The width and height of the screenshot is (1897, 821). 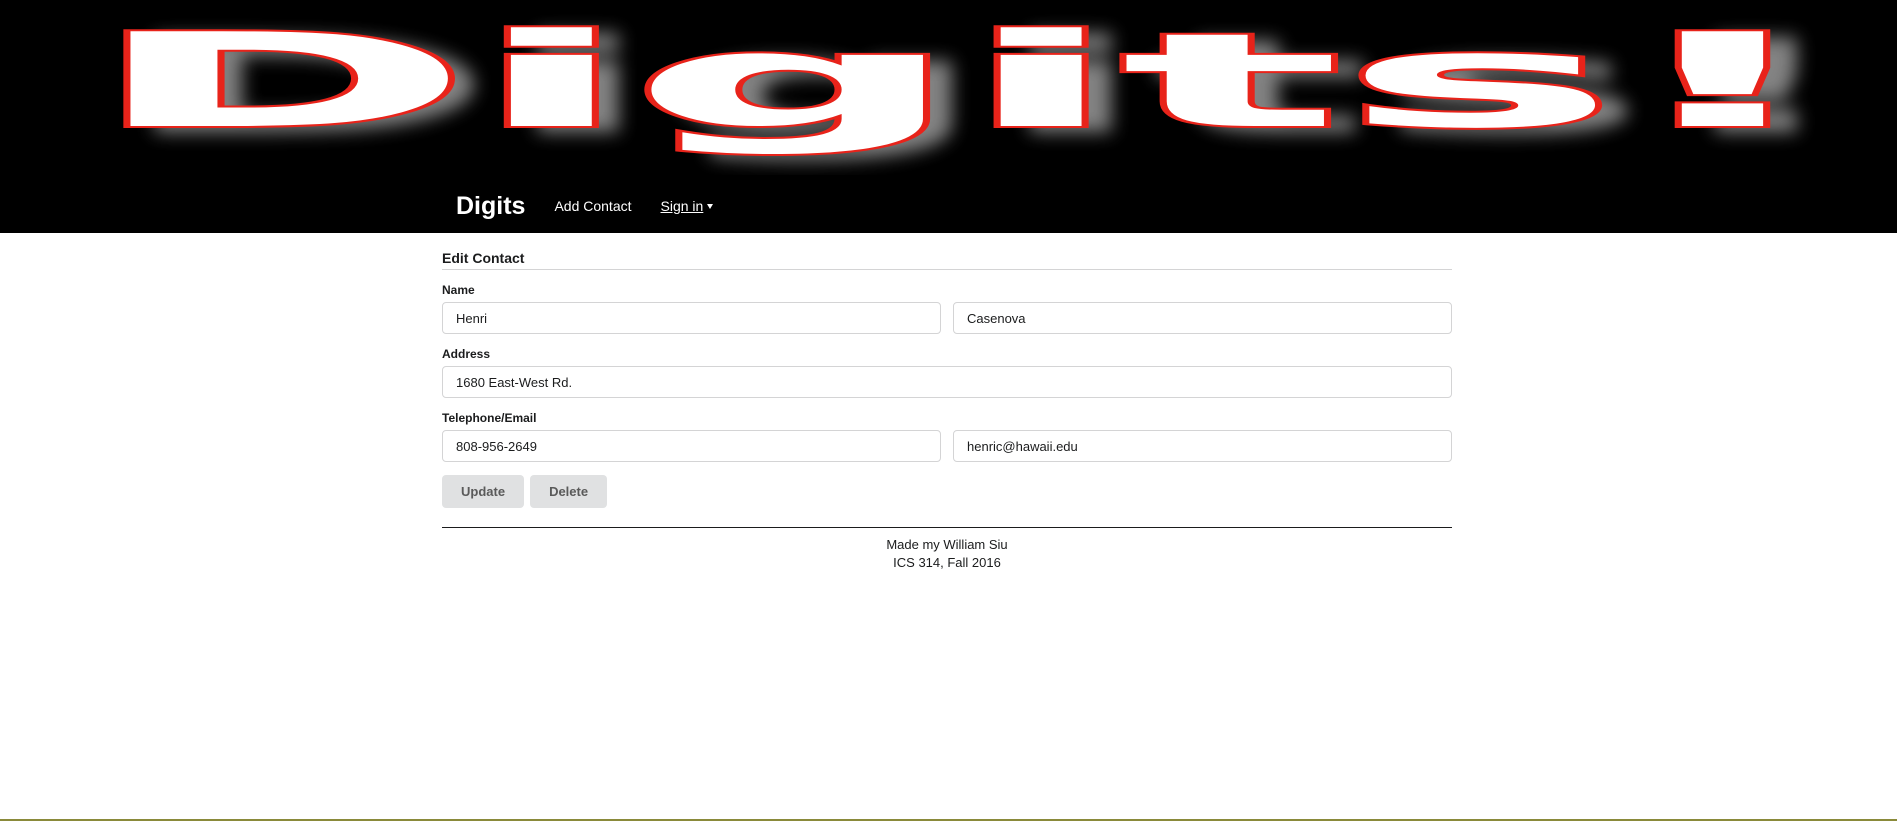 I want to click on sign-in-dropdown: Sign in, so click(x=687, y=206).